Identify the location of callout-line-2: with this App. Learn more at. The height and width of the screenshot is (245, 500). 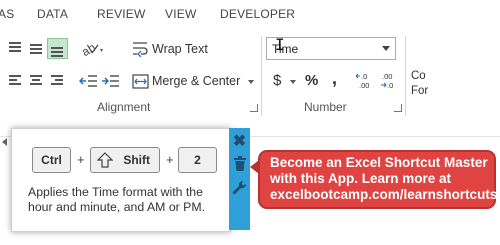
(361, 178).